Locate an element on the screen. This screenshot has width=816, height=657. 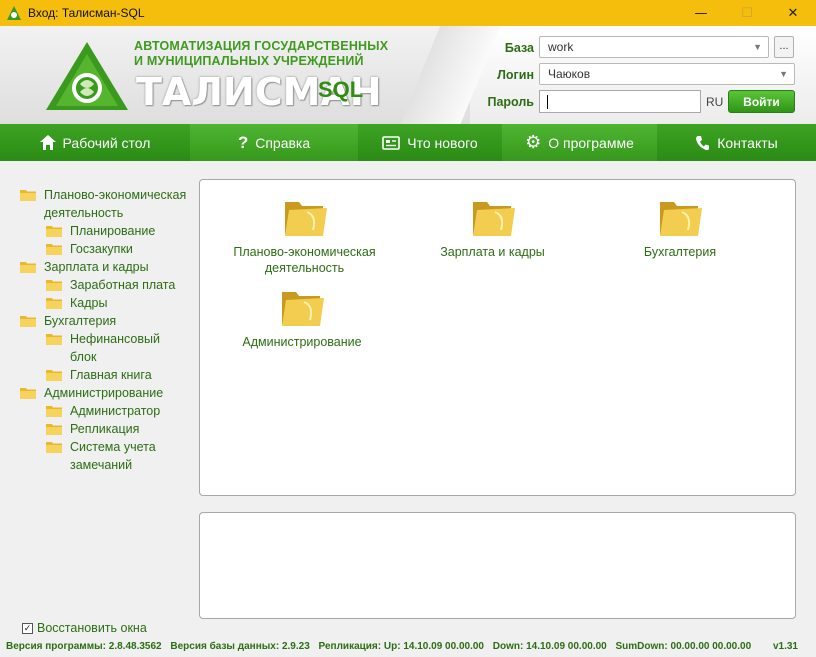
replication-up-value: 14.10.09 00.00.00 is located at coordinates (443, 646).